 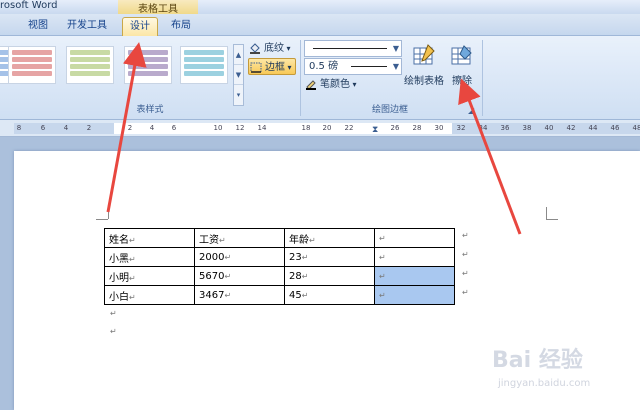 What do you see at coordinates (295, 276) in the screenshot?
I see `cell-text: 28` at bounding box center [295, 276].